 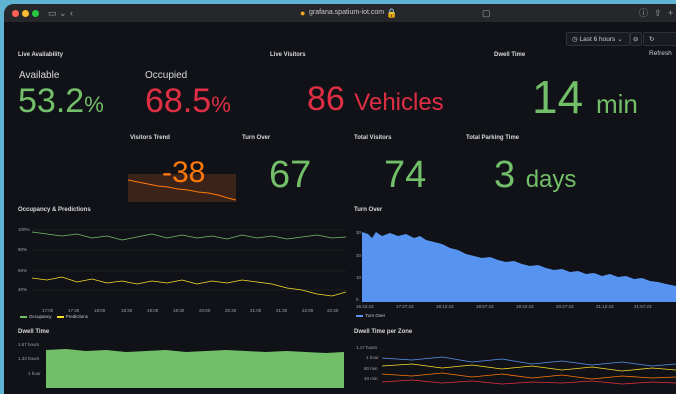 I want to click on turn-over-legend: Turn Over, so click(x=370, y=315).